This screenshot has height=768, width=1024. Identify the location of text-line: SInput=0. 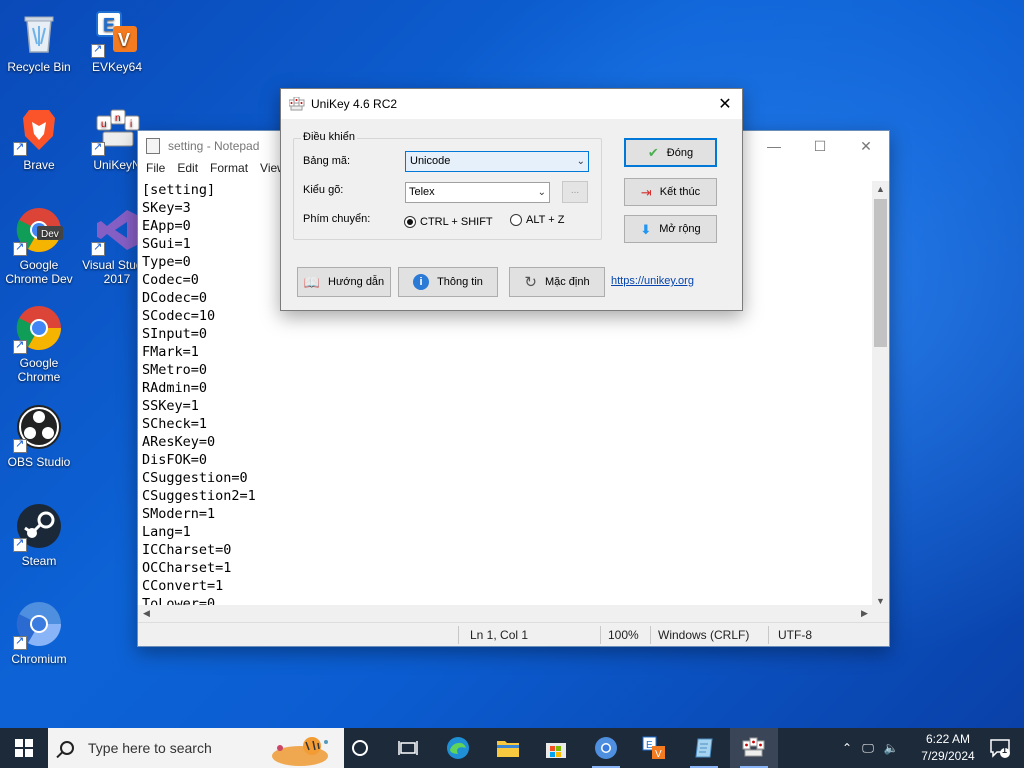
(175, 334).